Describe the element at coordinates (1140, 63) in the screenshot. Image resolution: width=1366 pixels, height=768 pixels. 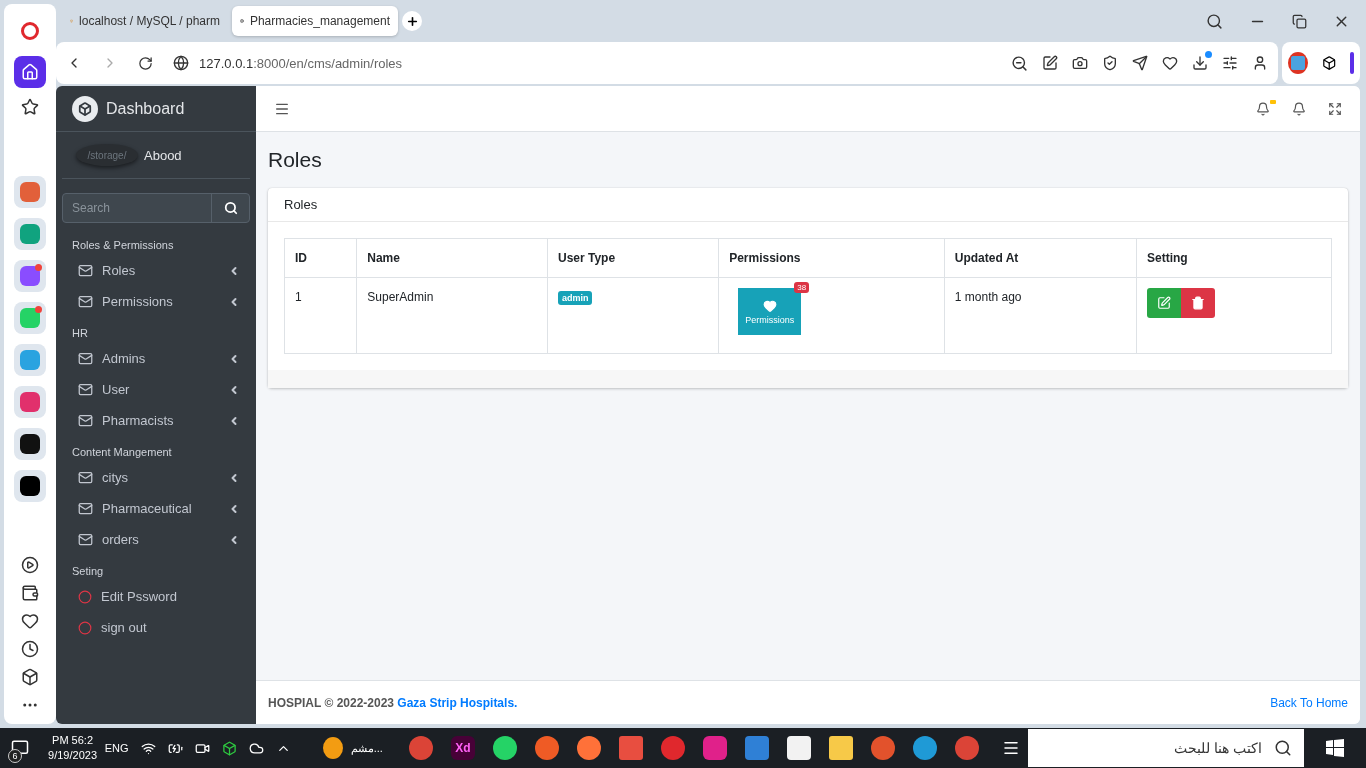
I see `send-icon` at that location.